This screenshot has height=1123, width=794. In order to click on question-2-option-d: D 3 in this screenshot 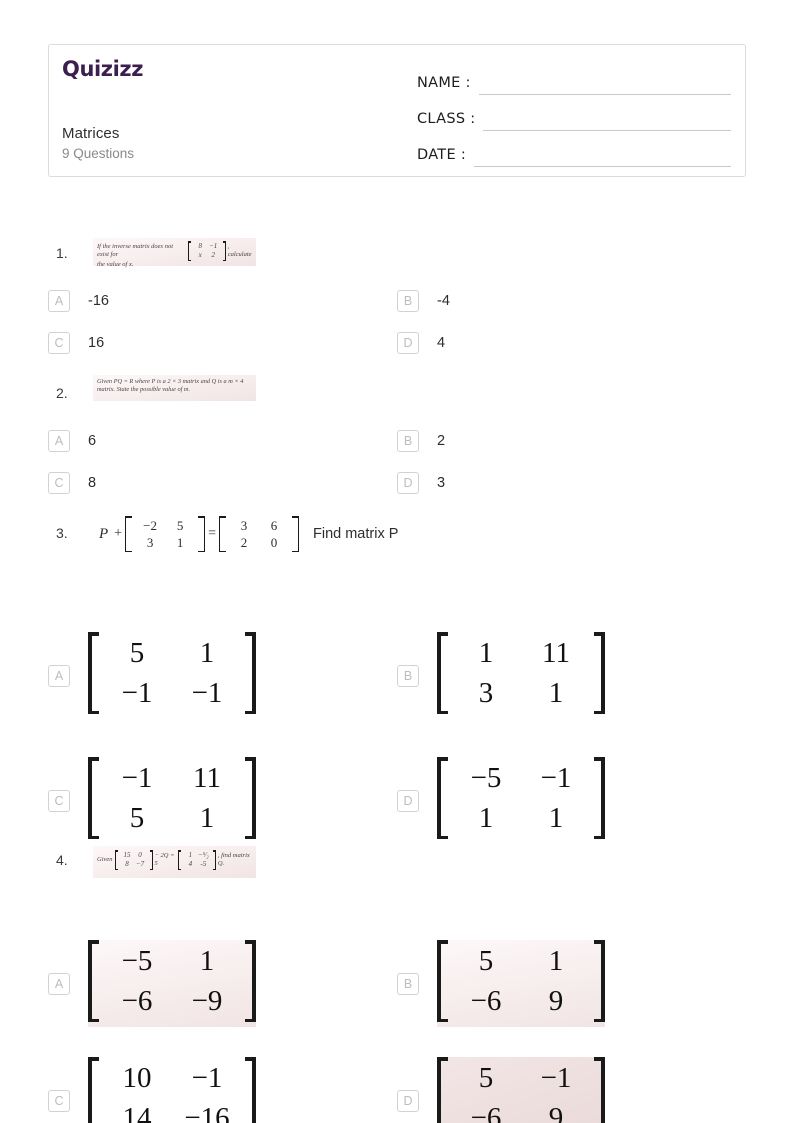, I will do `click(421, 483)`.